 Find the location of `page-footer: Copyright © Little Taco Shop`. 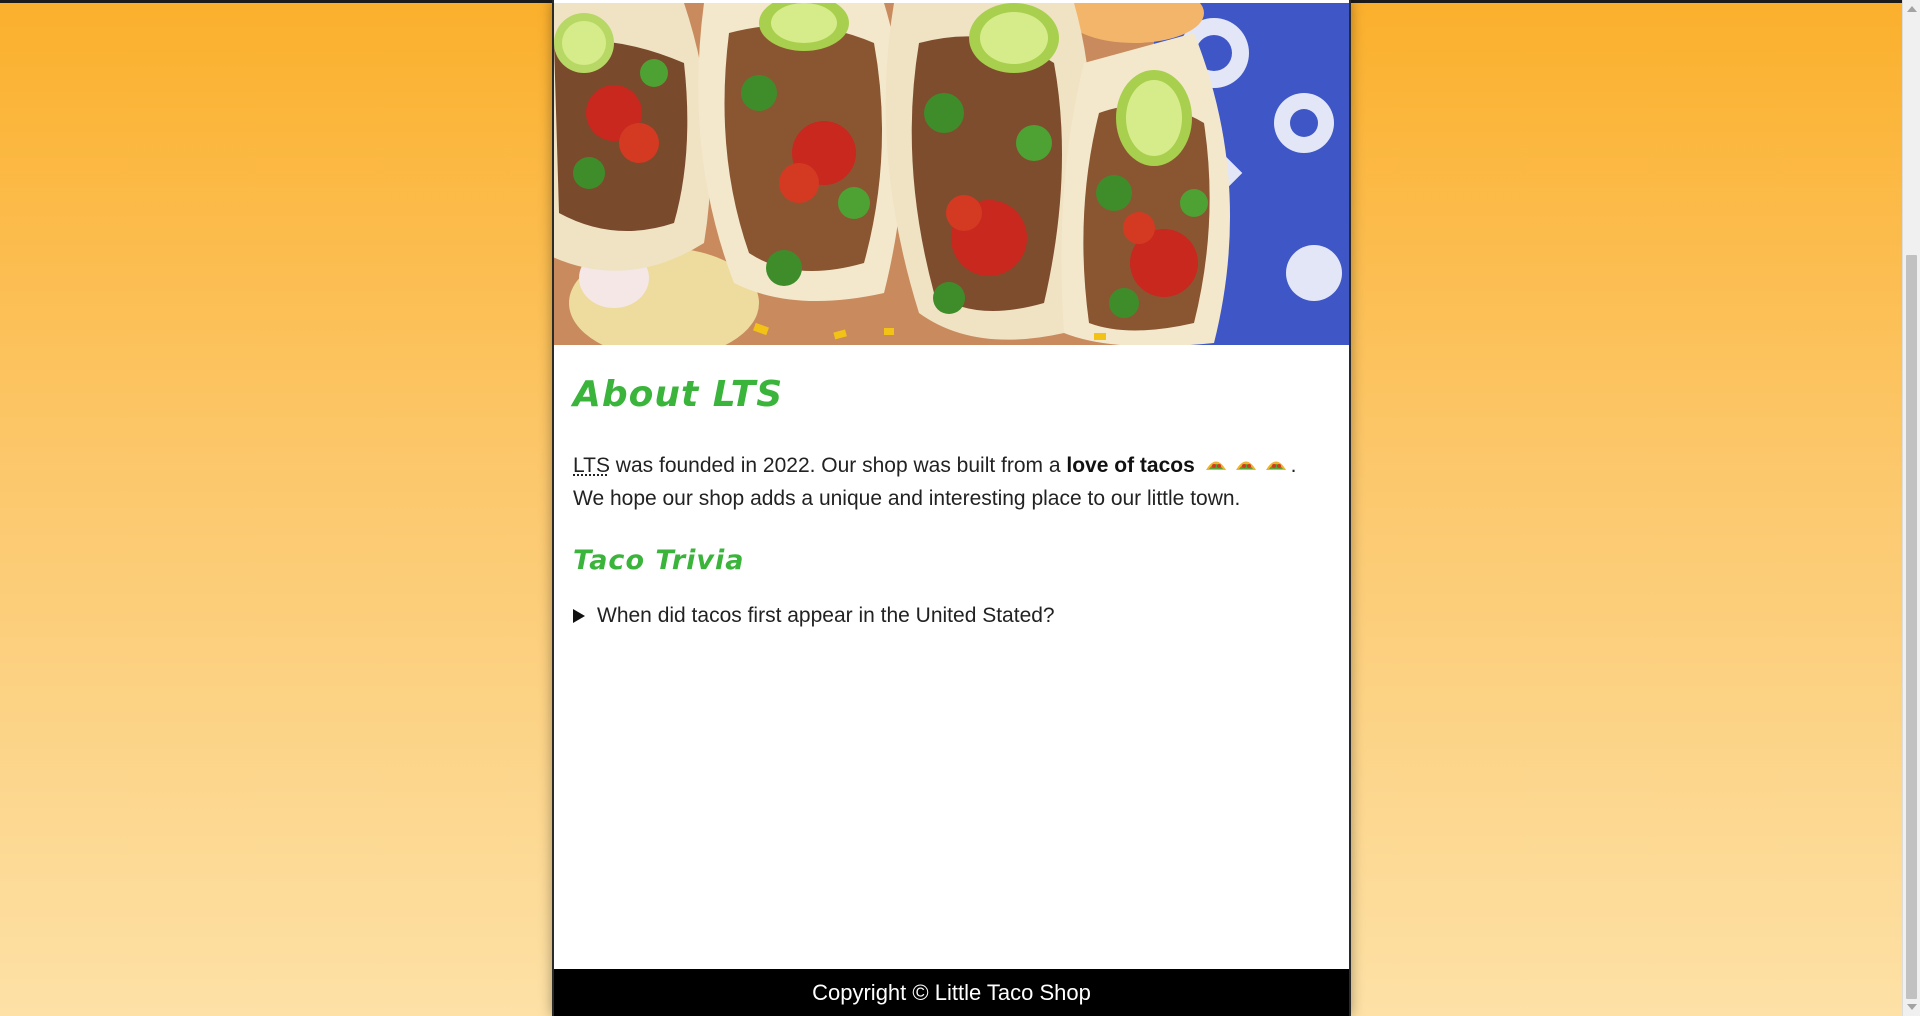

page-footer: Copyright © Little Taco Shop is located at coordinates (951, 992).